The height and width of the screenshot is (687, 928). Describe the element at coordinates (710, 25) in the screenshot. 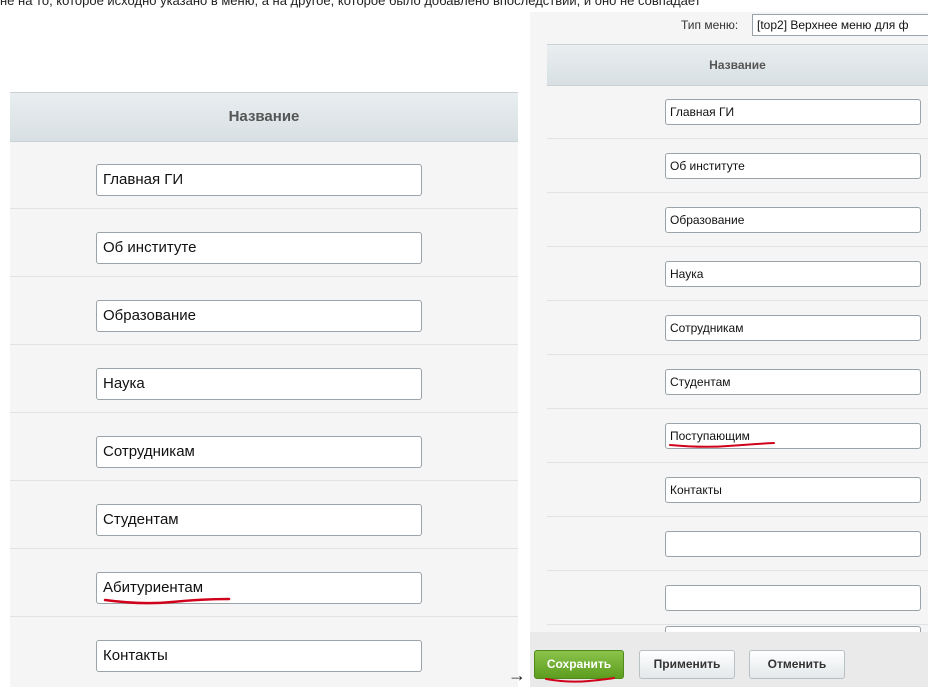

I see `menu-type-label: Тип меню:` at that location.